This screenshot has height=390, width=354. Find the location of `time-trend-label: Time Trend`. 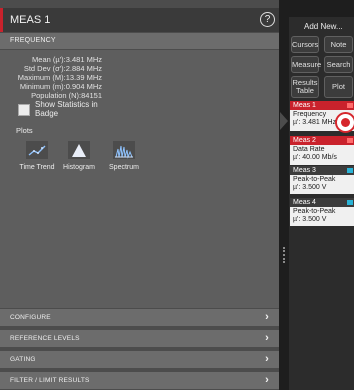

time-trend-label: Time Trend is located at coordinates (37, 167).